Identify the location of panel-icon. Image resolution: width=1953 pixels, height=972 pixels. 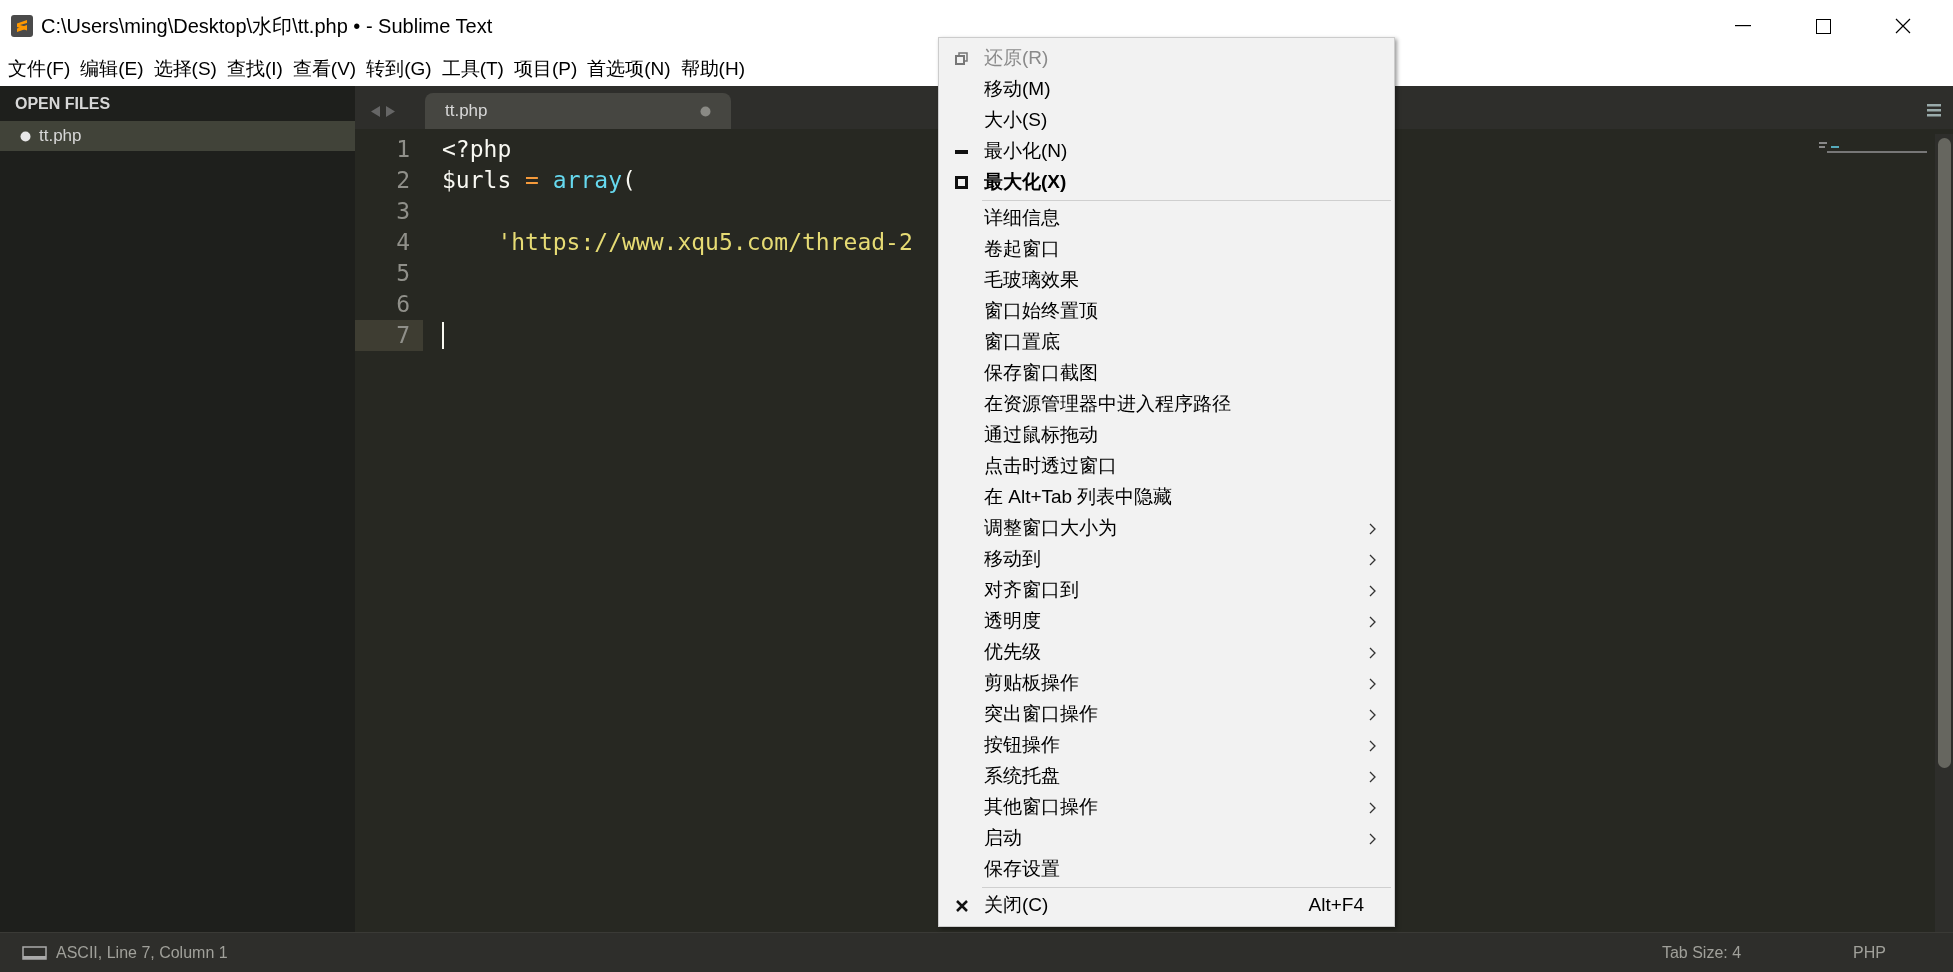
(34, 952).